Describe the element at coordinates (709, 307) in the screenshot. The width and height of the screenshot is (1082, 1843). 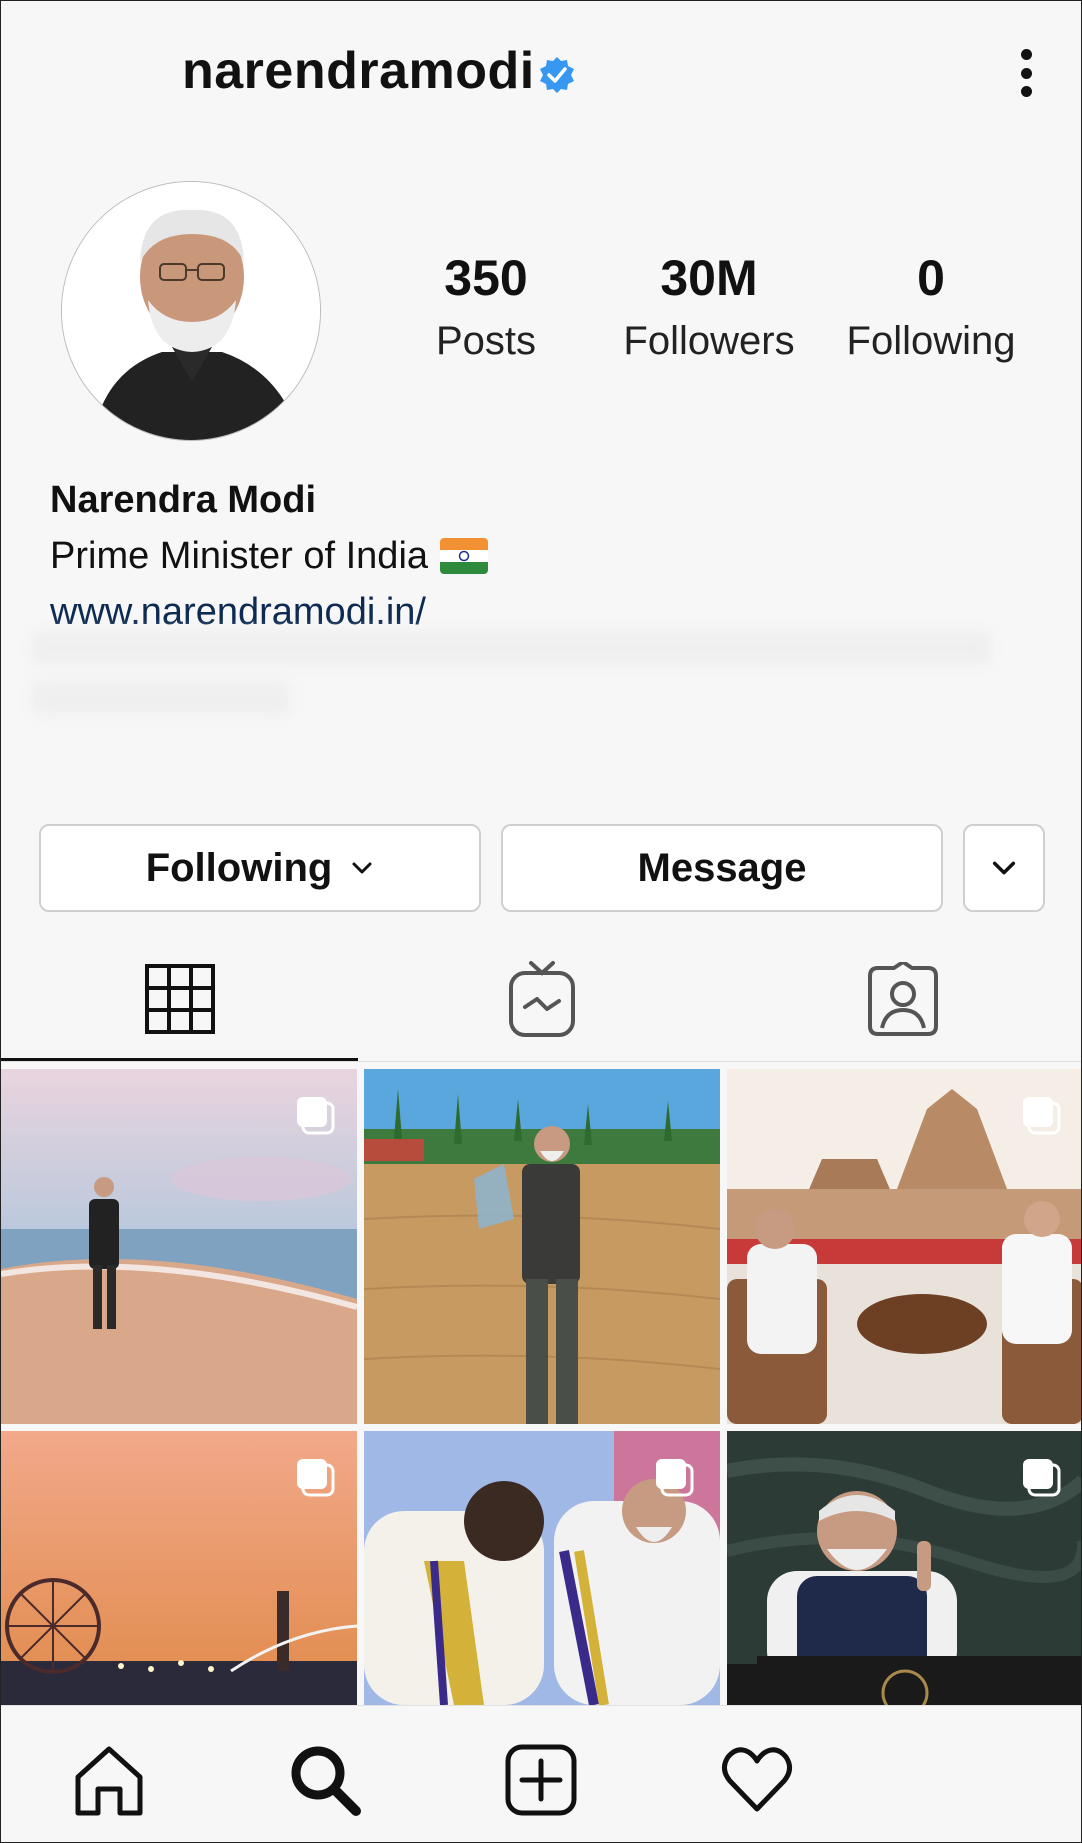
I see `stat-followers: 30M Followers` at that location.